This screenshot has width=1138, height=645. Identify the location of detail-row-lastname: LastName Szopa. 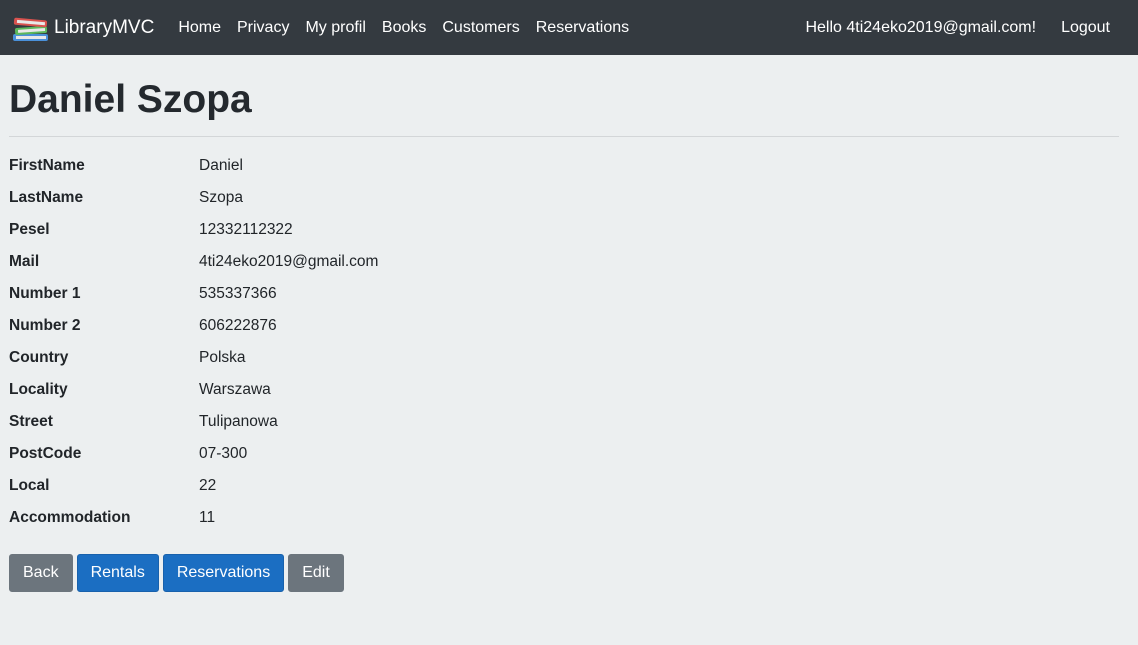
(564, 198).